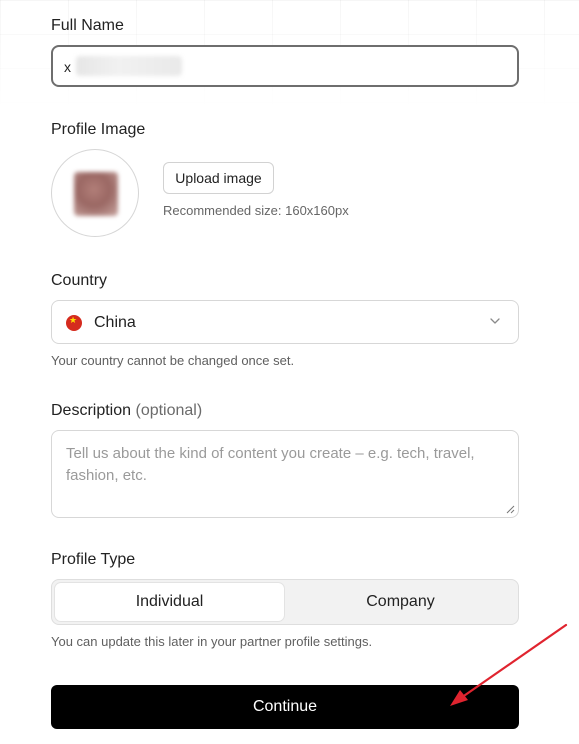  What do you see at coordinates (400, 602) in the screenshot?
I see `profile-type-company: Company` at bounding box center [400, 602].